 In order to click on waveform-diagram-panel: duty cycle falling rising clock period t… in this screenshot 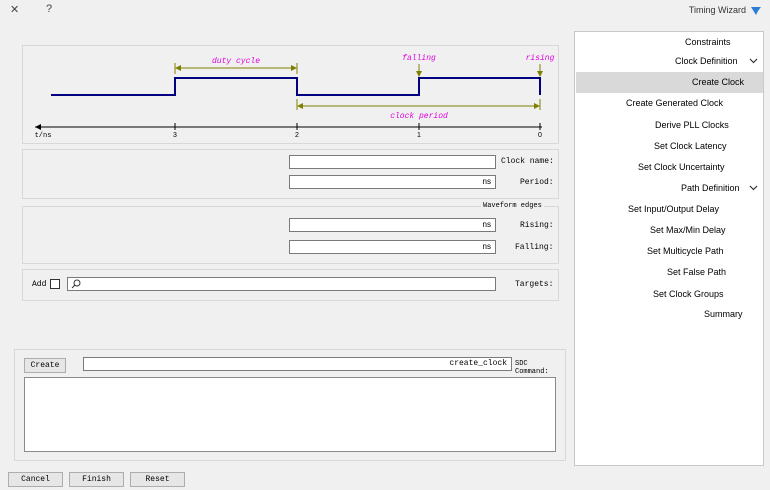, I will do `click(290, 94)`.